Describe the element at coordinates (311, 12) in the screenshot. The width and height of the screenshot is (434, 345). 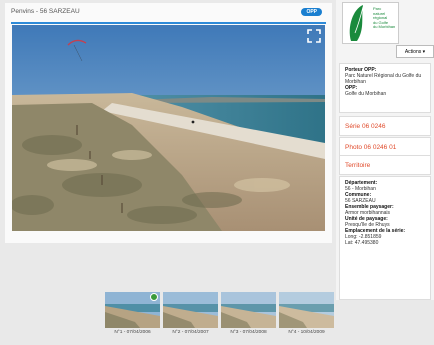
I see `opp-badge: OPP` at that location.